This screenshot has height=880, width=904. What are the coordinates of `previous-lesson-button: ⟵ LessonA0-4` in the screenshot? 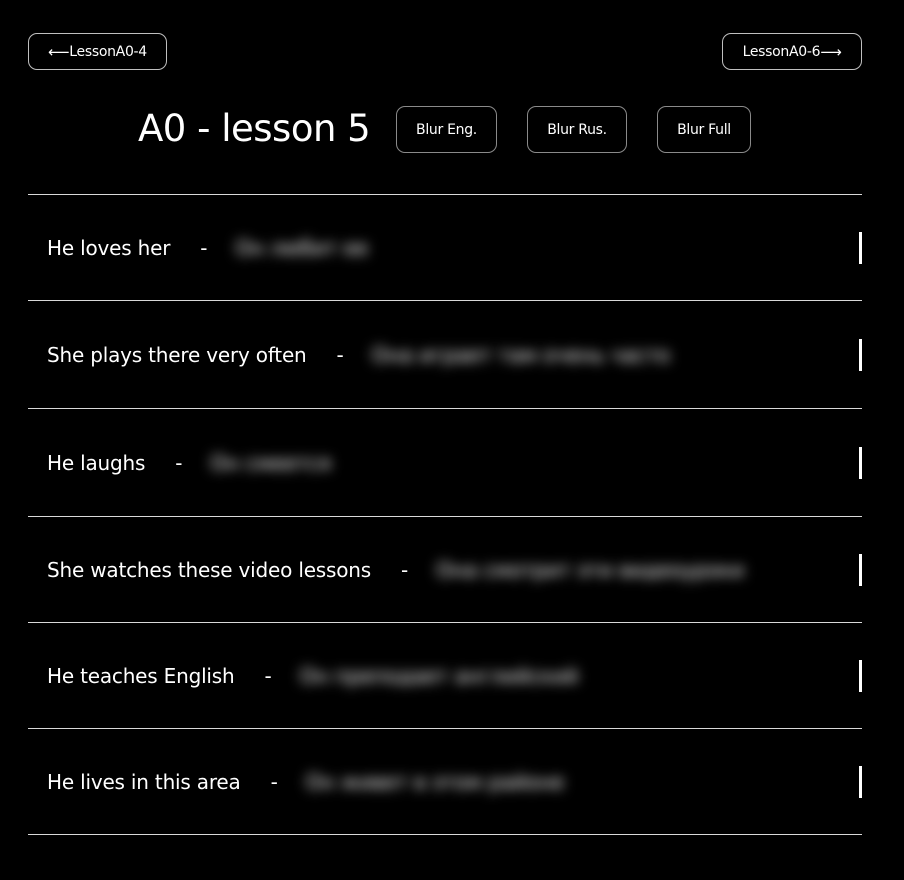 It's located at (97, 51).